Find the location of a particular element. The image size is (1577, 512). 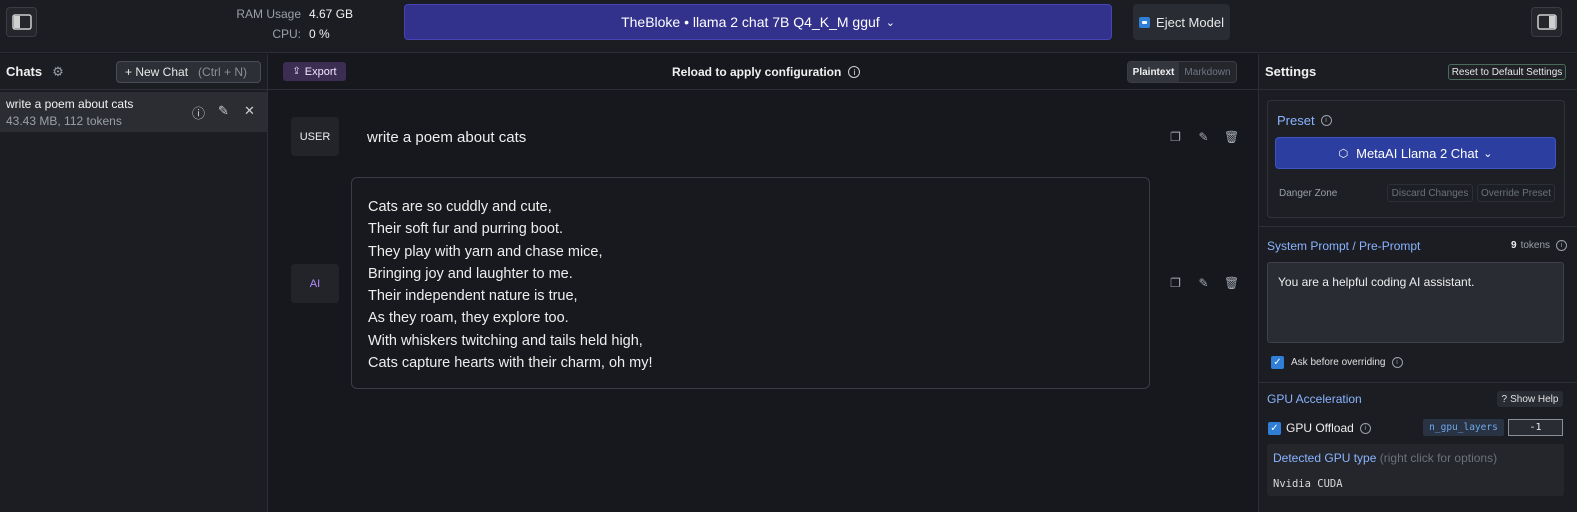

user-message-actions: ❐ ✎ 🗑 is located at coordinates (1203, 137).